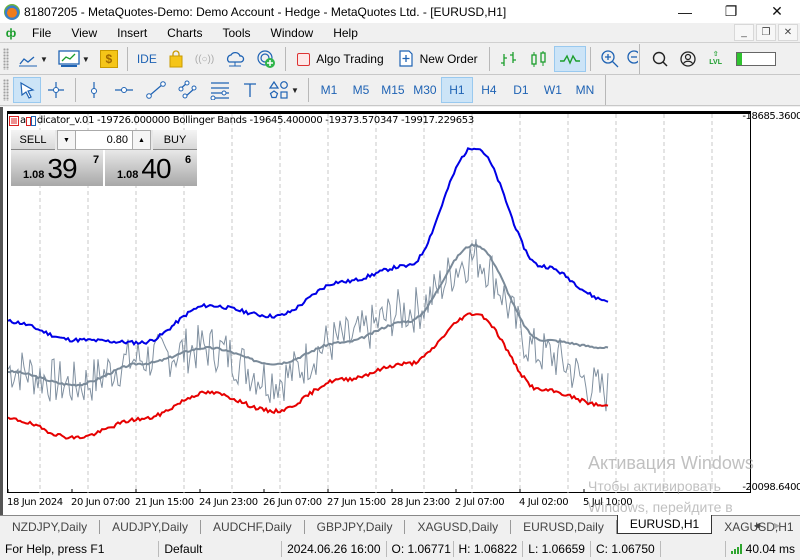 The image size is (800, 560). I want to click on zoom-out-button, so click(632, 59).